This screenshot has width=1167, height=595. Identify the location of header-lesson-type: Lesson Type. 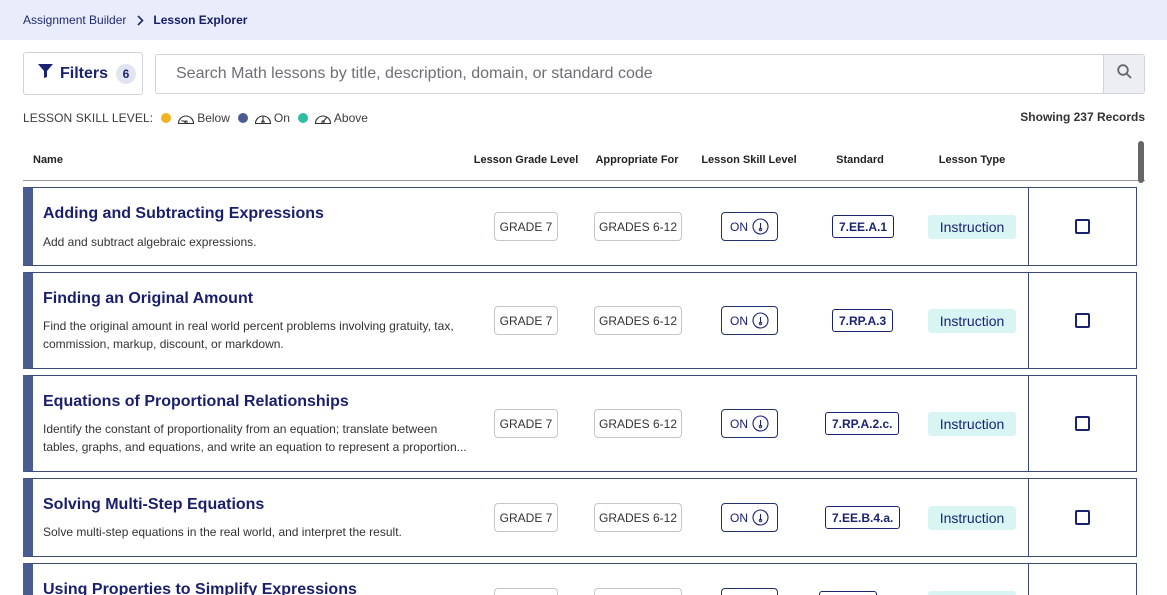
(972, 160).